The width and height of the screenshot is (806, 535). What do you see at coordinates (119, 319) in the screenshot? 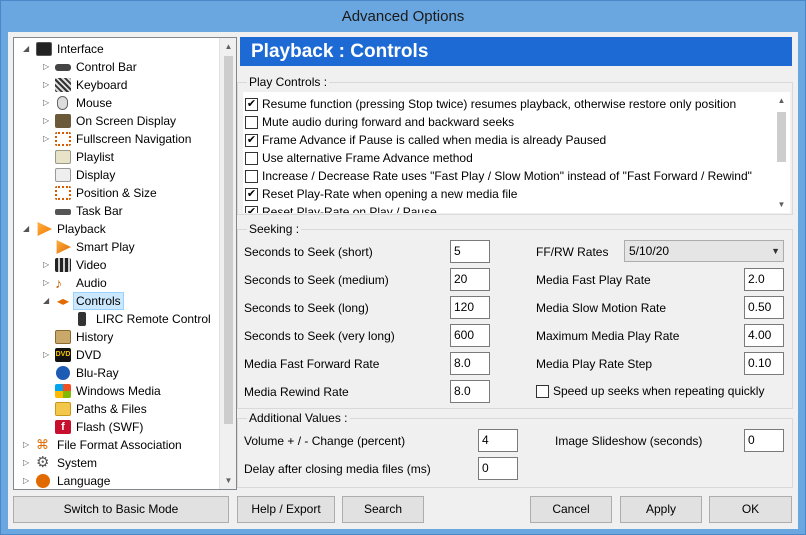
I see `tree-item-lirc: LIRC Remote Control` at bounding box center [119, 319].